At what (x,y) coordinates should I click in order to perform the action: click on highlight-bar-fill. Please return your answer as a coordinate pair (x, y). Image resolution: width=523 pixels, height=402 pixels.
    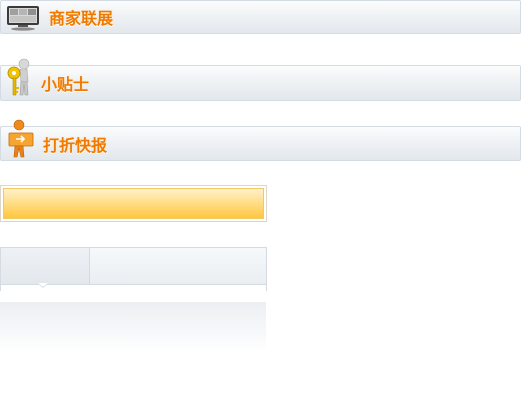
    Looking at the image, I should click on (133, 203).